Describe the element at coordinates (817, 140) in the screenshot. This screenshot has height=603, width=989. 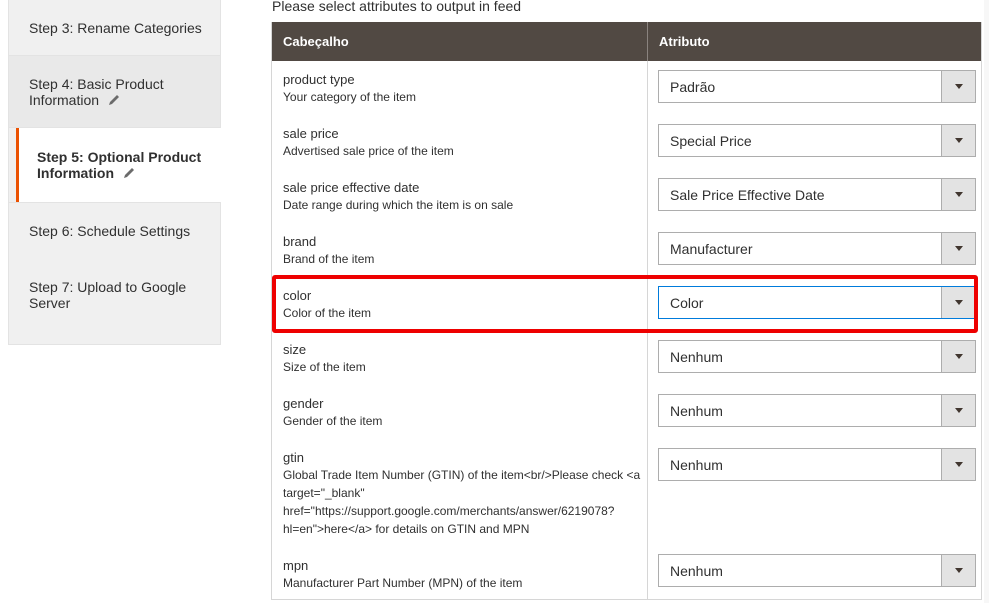
I see `attribute-select: Special Price` at that location.